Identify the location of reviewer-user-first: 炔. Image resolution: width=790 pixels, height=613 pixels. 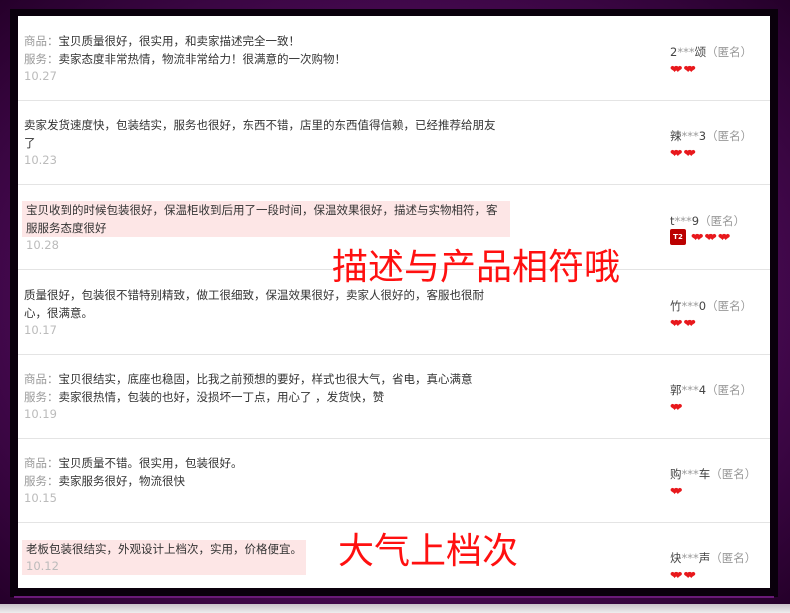
(676, 558).